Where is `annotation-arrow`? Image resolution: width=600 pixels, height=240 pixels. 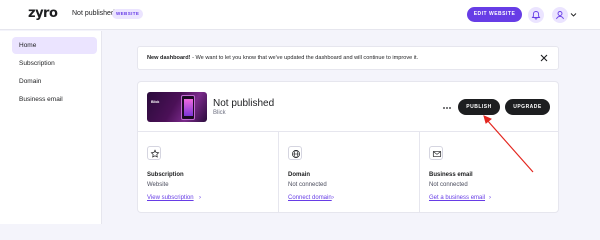
annotation-arrow is located at coordinates (508, 144).